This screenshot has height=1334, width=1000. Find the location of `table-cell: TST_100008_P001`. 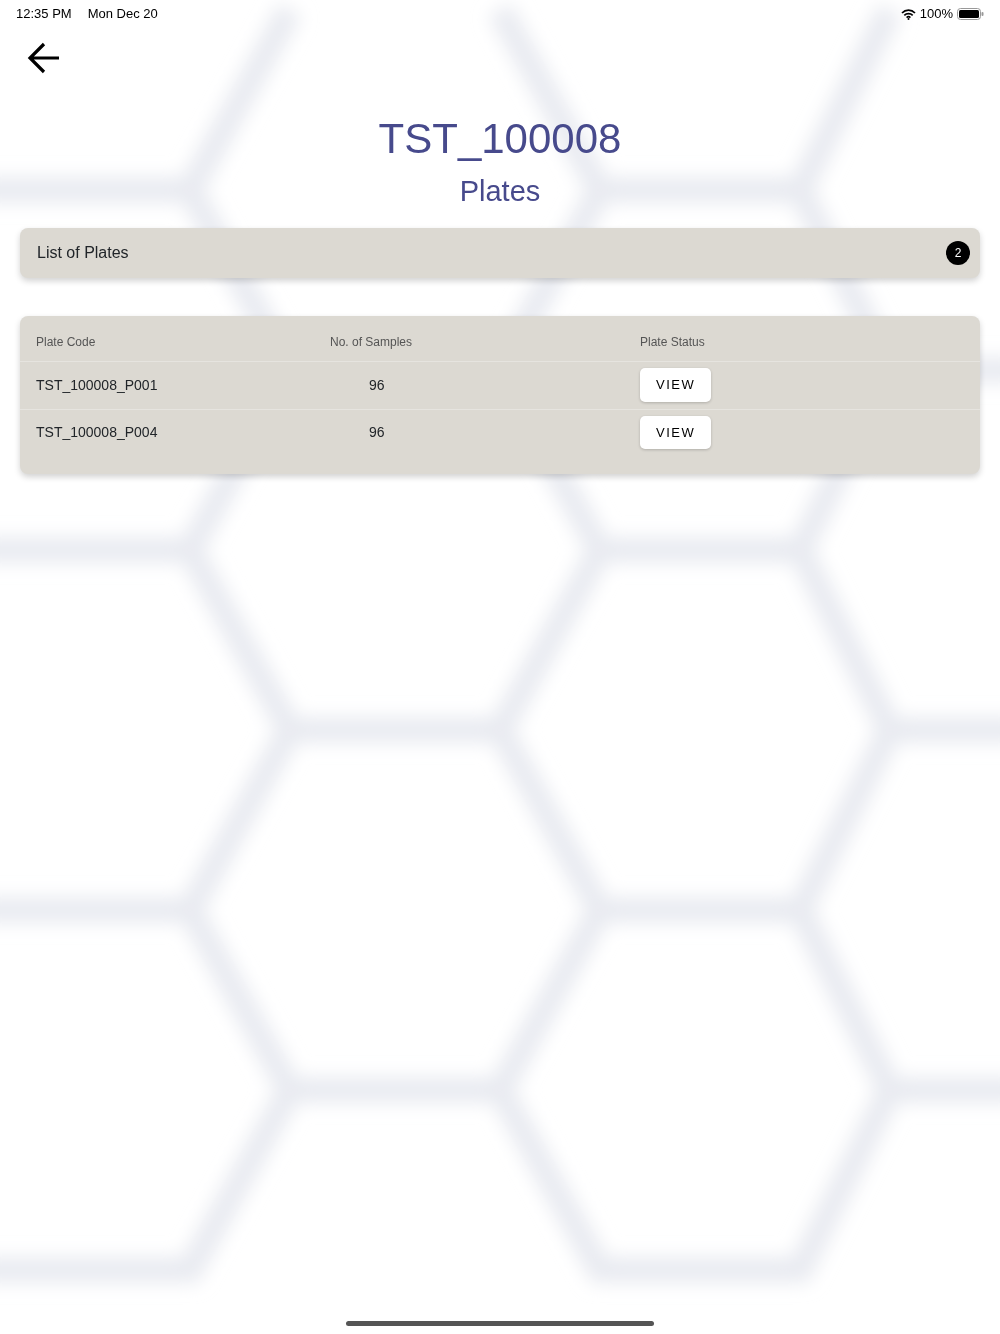

table-cell: TST_100008_P001 is located at coordinates (97, 384).